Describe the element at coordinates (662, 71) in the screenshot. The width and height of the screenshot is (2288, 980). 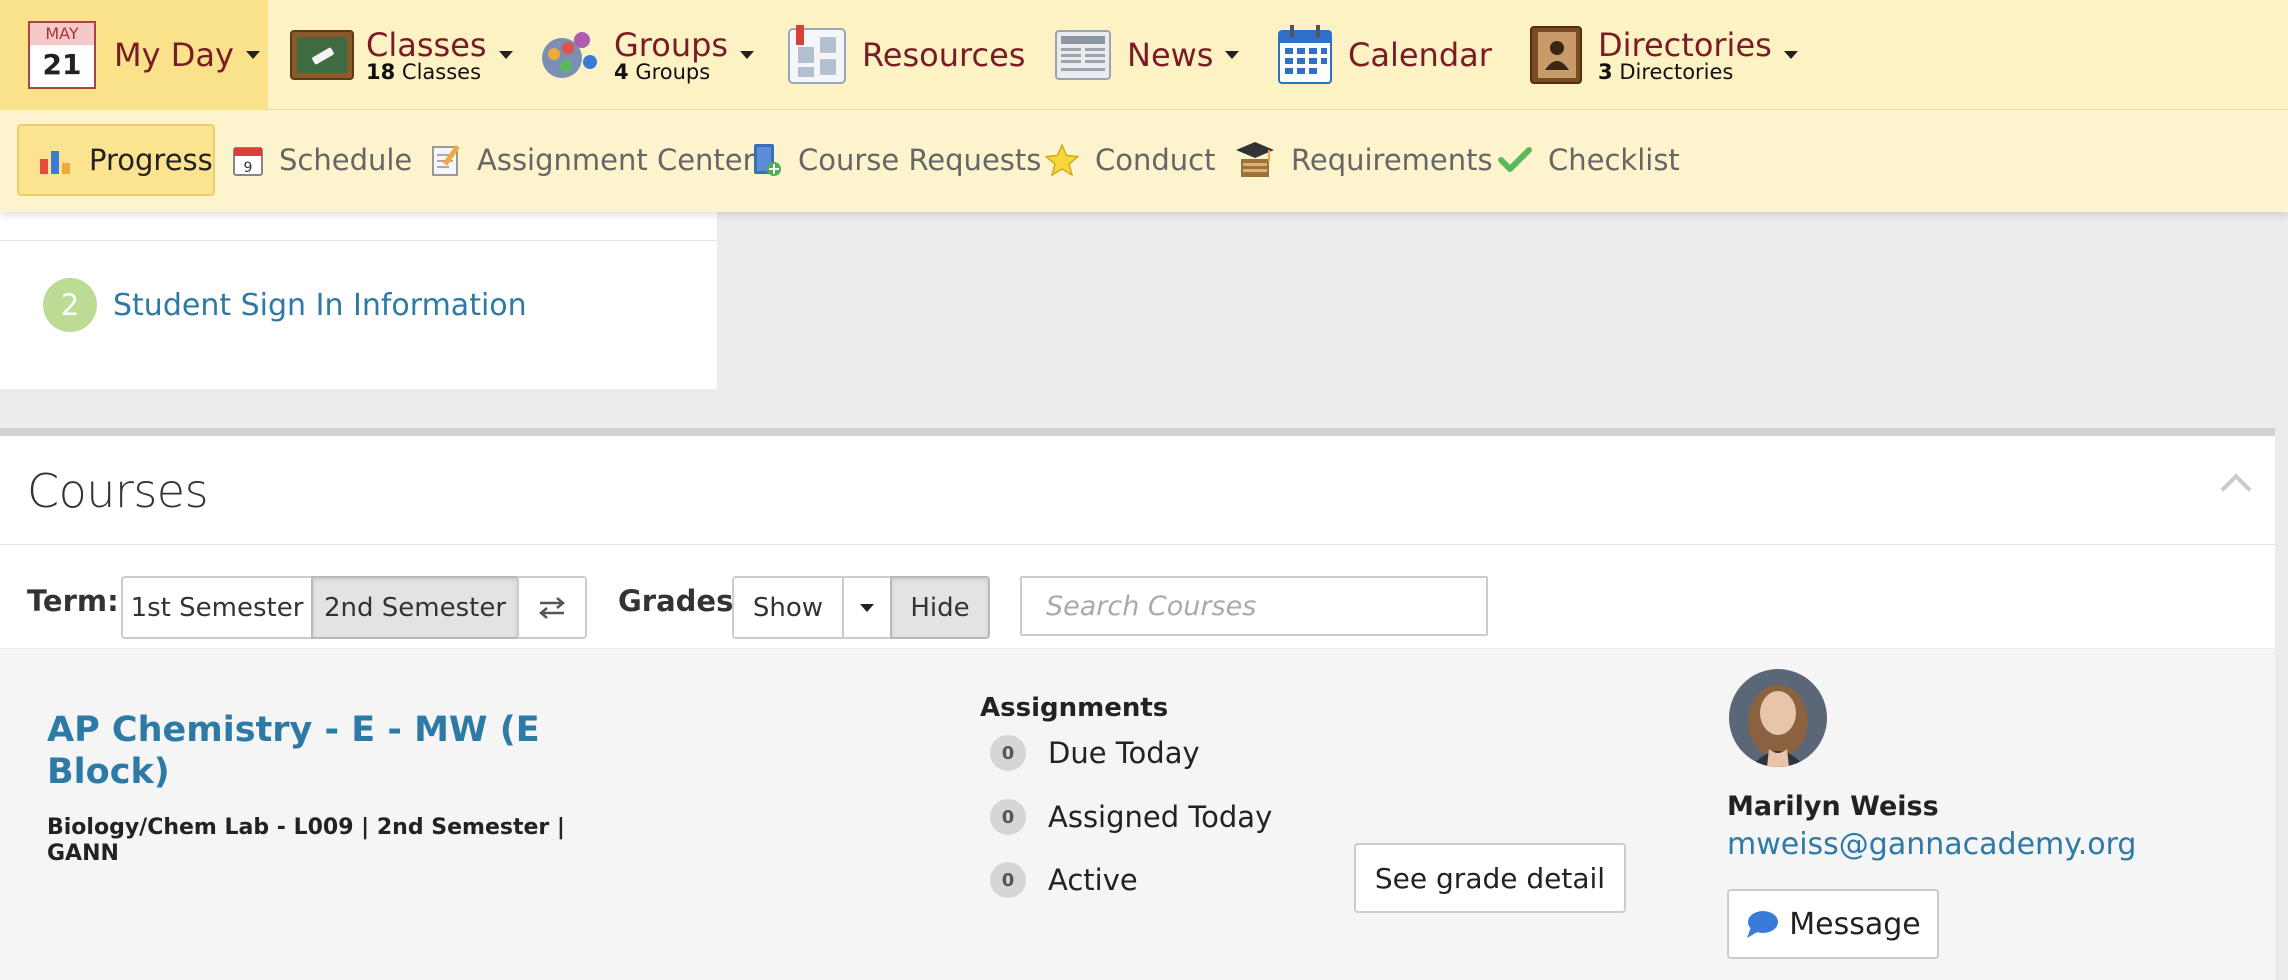
I see `nav-groups-sub: 4 Groups` at that location.